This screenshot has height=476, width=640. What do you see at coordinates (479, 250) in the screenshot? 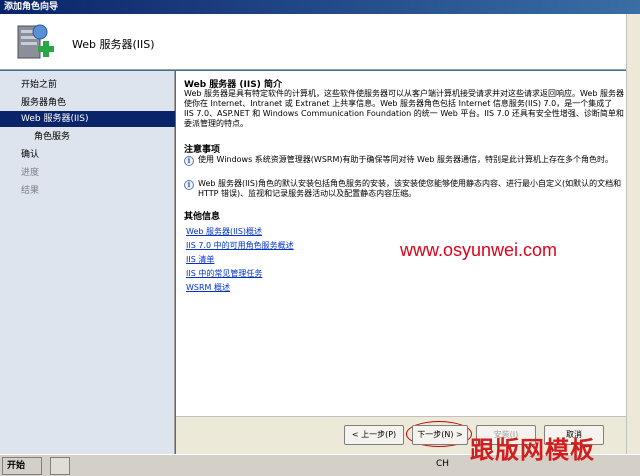
I see `watermark-url: www.osyunwei.com` at bounding box center [479, 250].